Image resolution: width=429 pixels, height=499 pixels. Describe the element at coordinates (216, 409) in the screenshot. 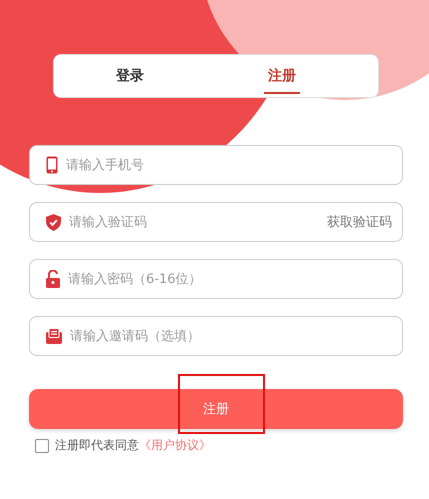

I see `register-button: 注册` at that location.